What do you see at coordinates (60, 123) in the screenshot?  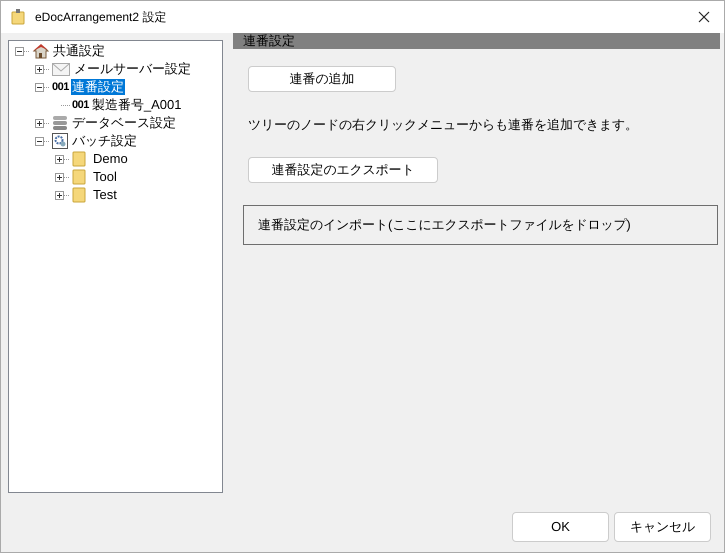 I see `database-icon` at bounding box center [60, 123].